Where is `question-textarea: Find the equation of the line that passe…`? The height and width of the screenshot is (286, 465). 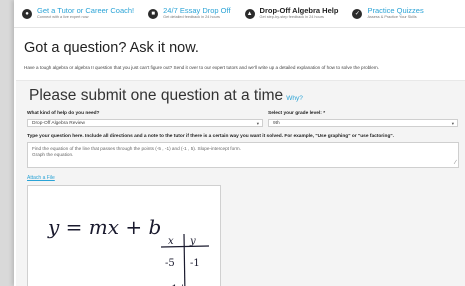 question-textarea: Find the equation of the line that passe… is located at coordinates (243, 155).